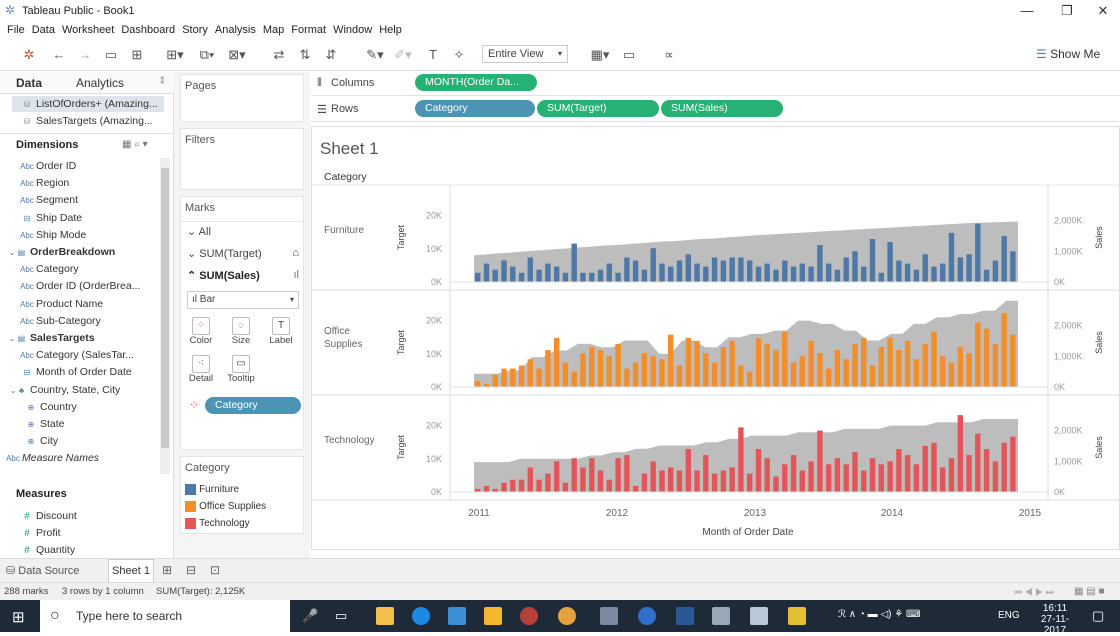  What do you see at coordinates (88, 30) in the screenshot?
I see `menu-worksheet: Worksheet` at bounding box center [88, 30].